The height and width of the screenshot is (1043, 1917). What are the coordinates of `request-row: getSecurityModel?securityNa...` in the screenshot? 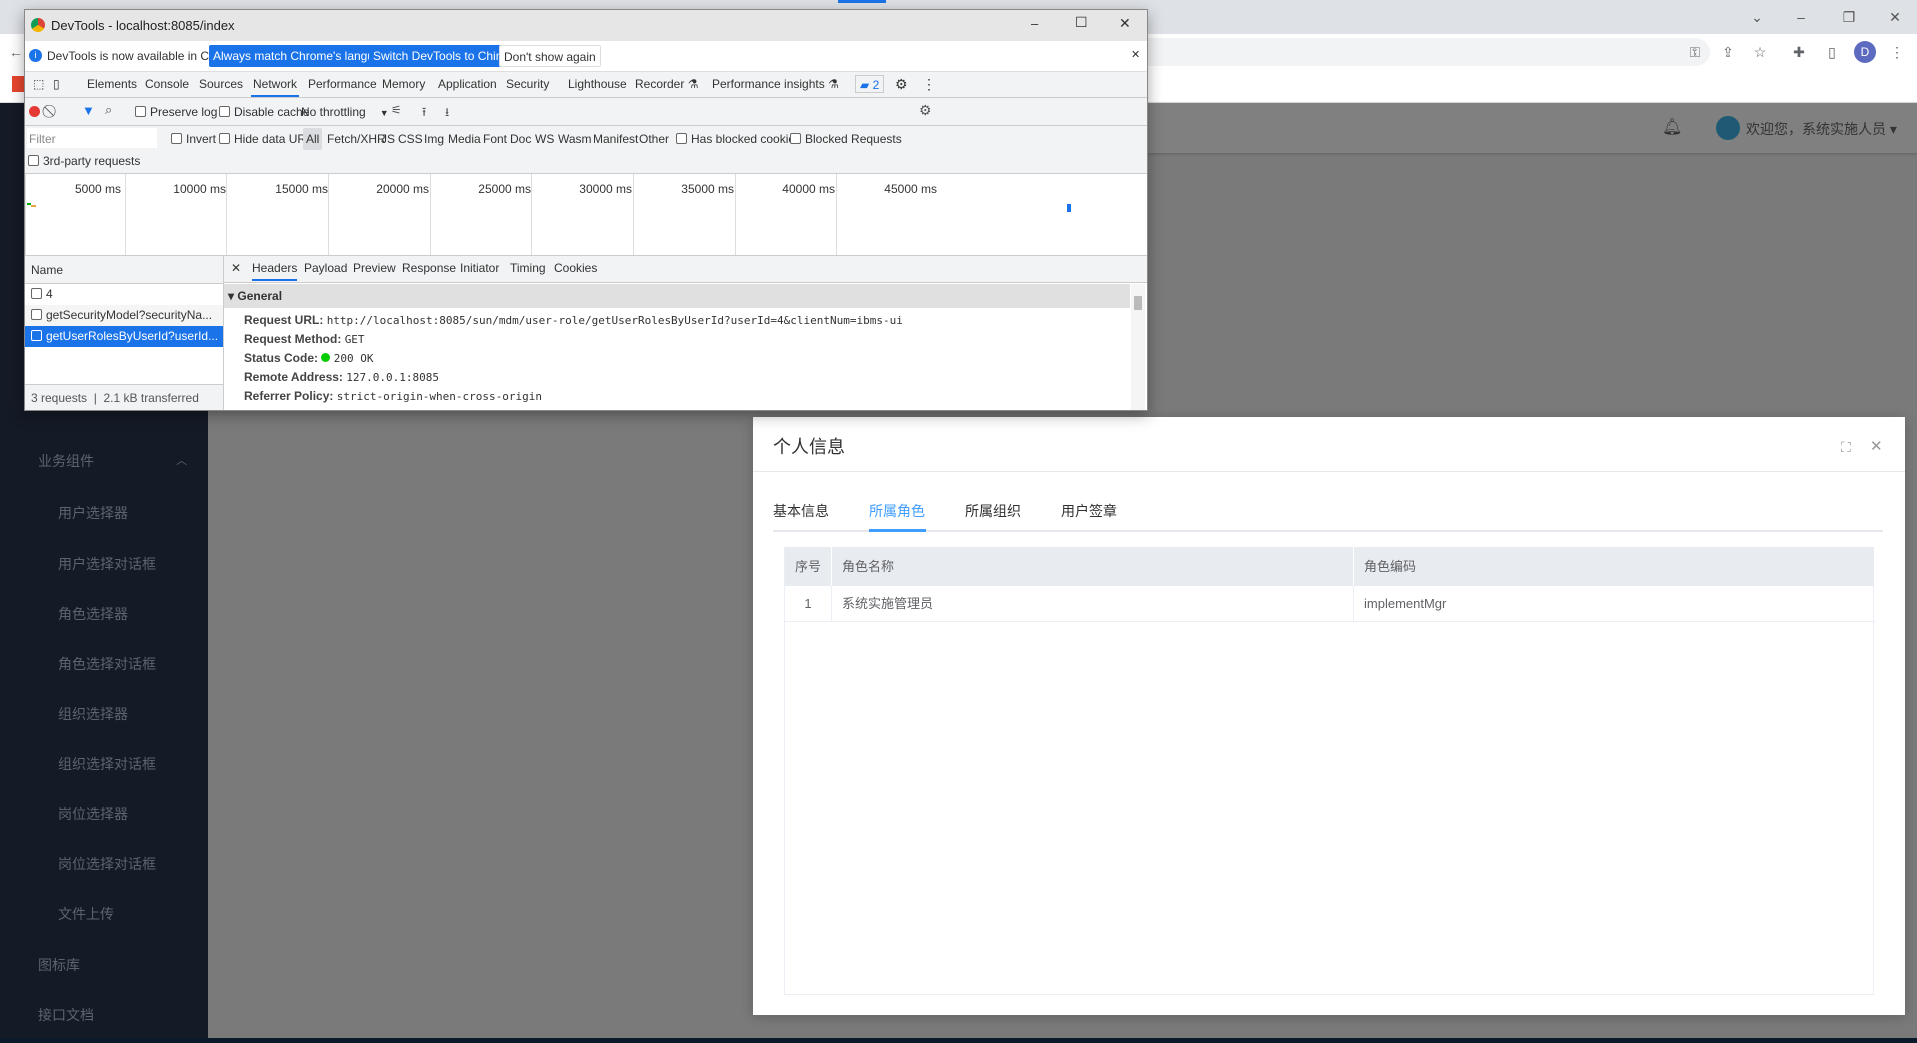 It's located at (124, 315).